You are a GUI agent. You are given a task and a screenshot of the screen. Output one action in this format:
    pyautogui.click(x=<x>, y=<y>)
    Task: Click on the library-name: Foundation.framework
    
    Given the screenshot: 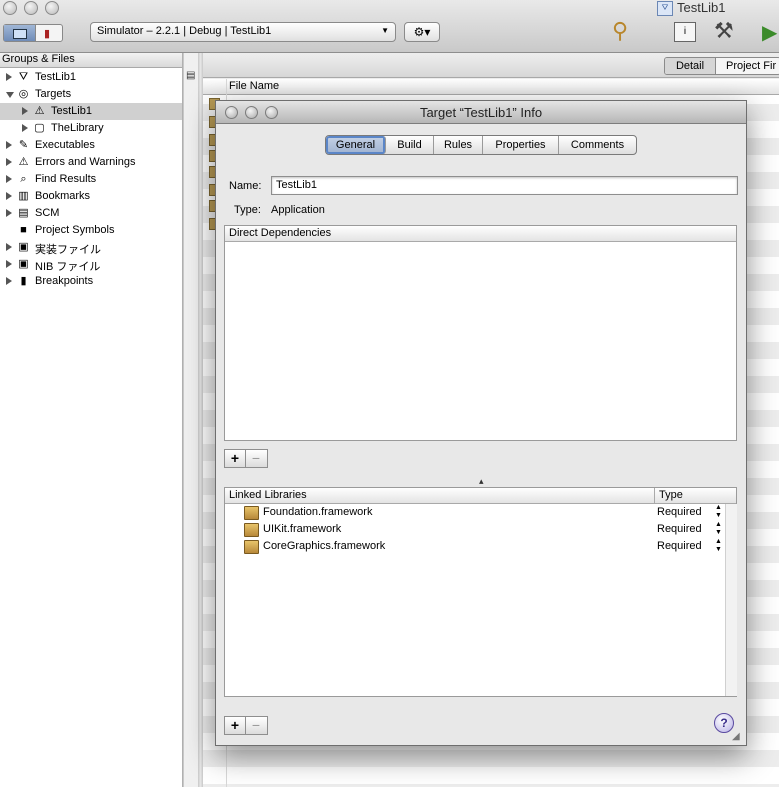 What is the action you would take?
    pyautogui.click(x=318, y=512)
    